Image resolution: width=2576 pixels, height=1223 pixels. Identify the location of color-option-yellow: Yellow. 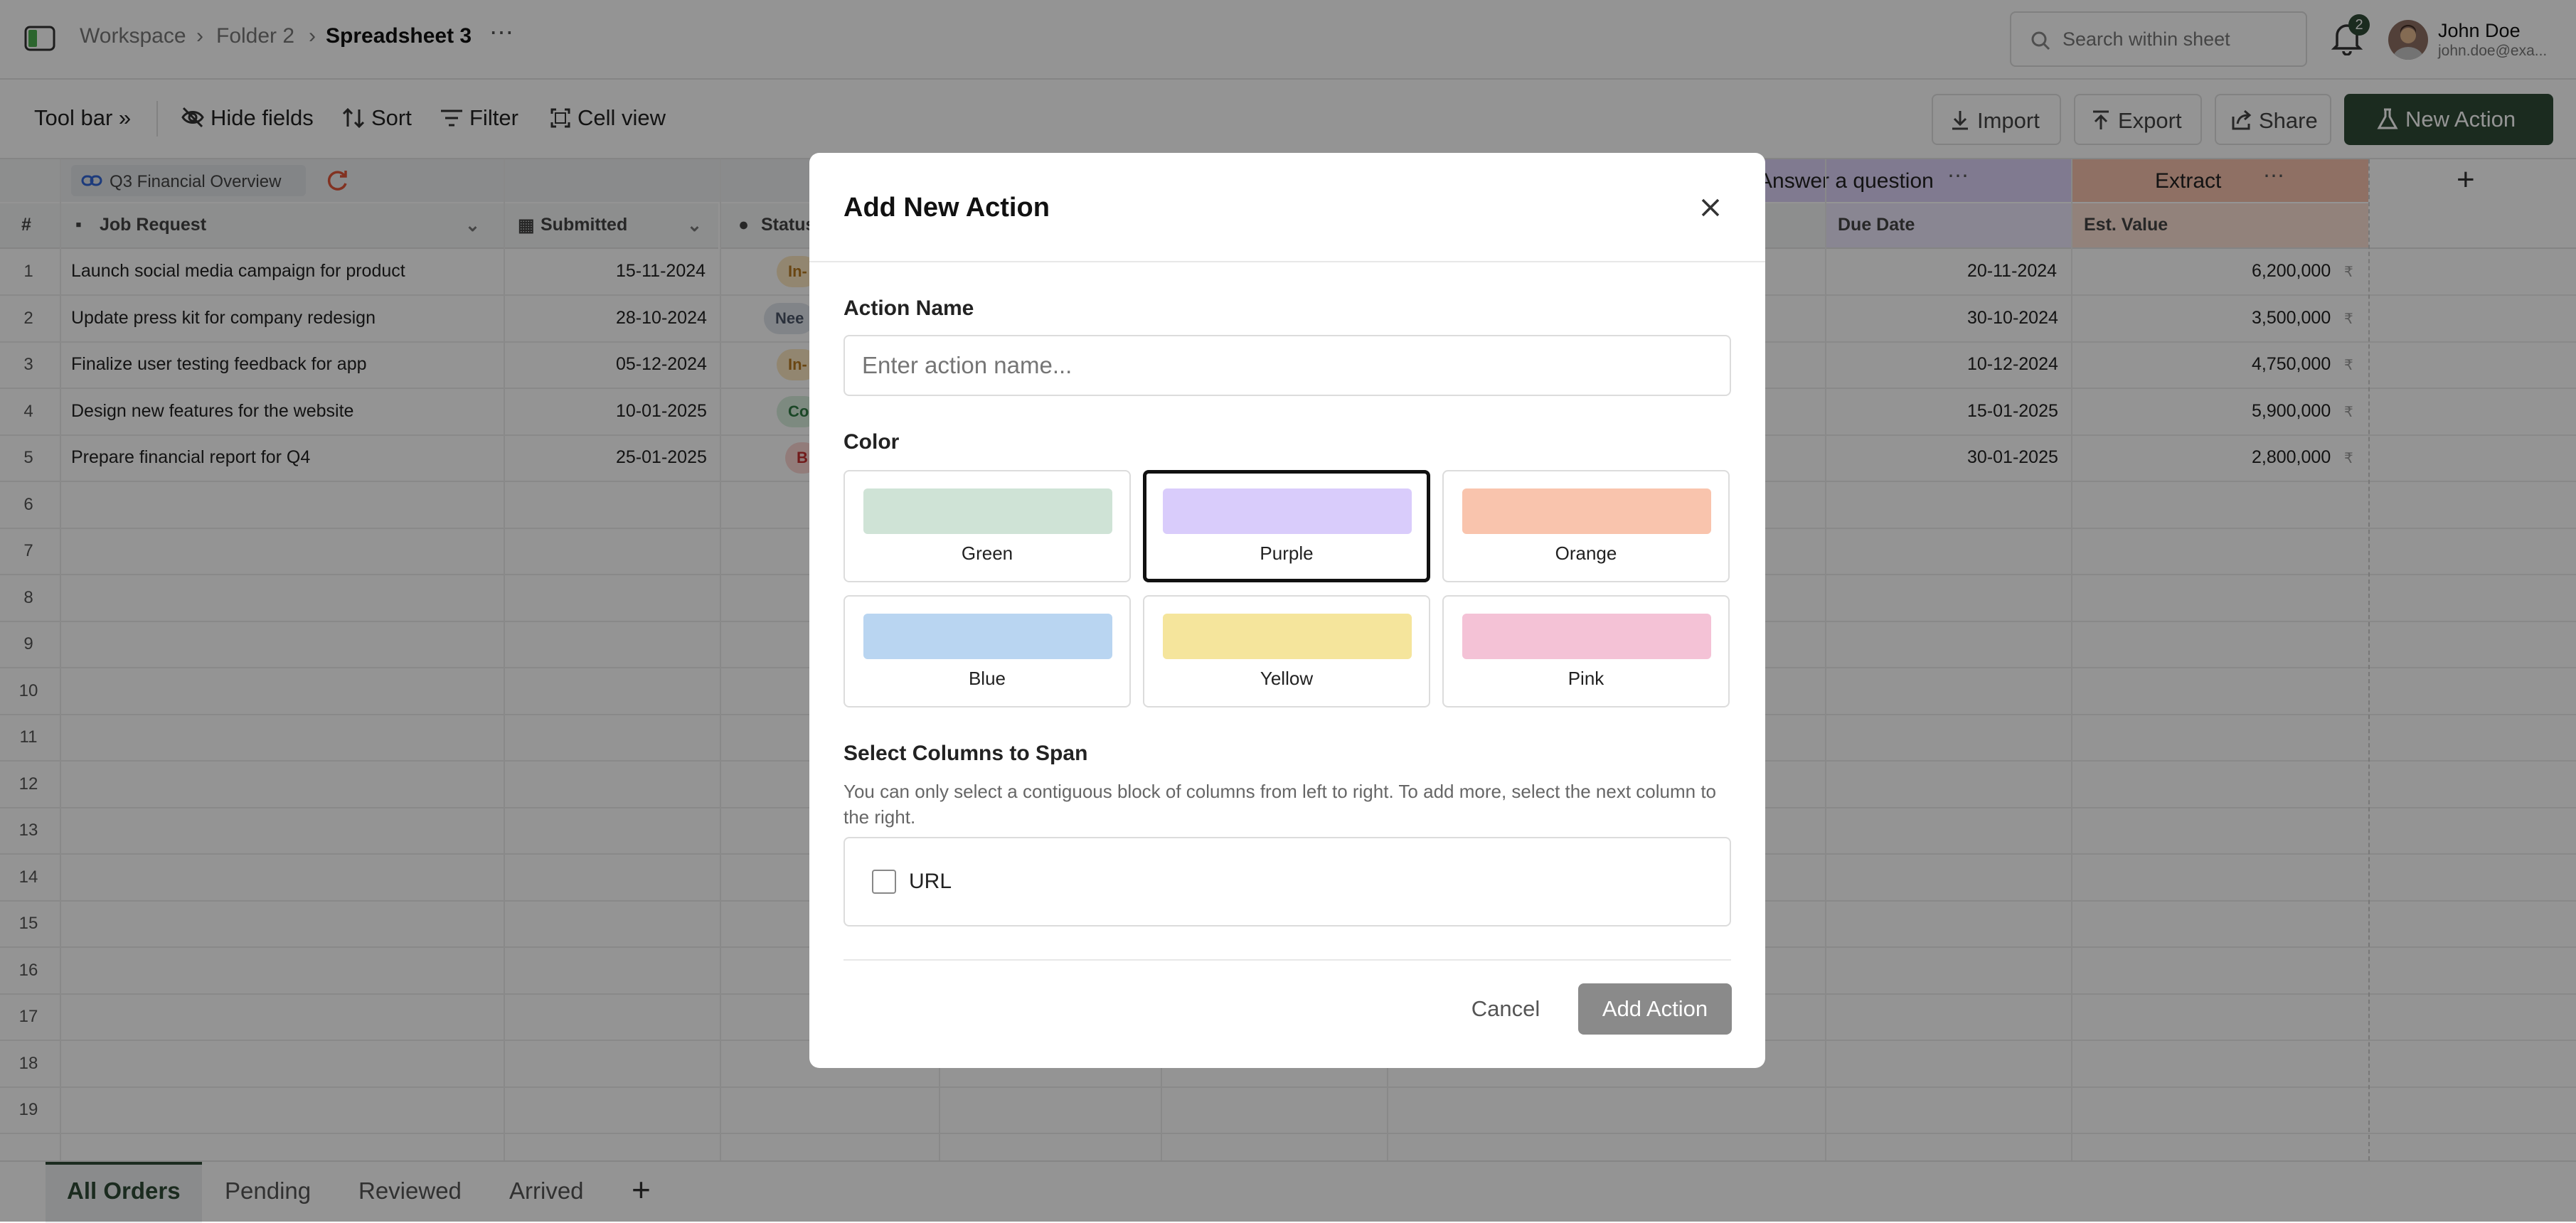
(1286, 651).